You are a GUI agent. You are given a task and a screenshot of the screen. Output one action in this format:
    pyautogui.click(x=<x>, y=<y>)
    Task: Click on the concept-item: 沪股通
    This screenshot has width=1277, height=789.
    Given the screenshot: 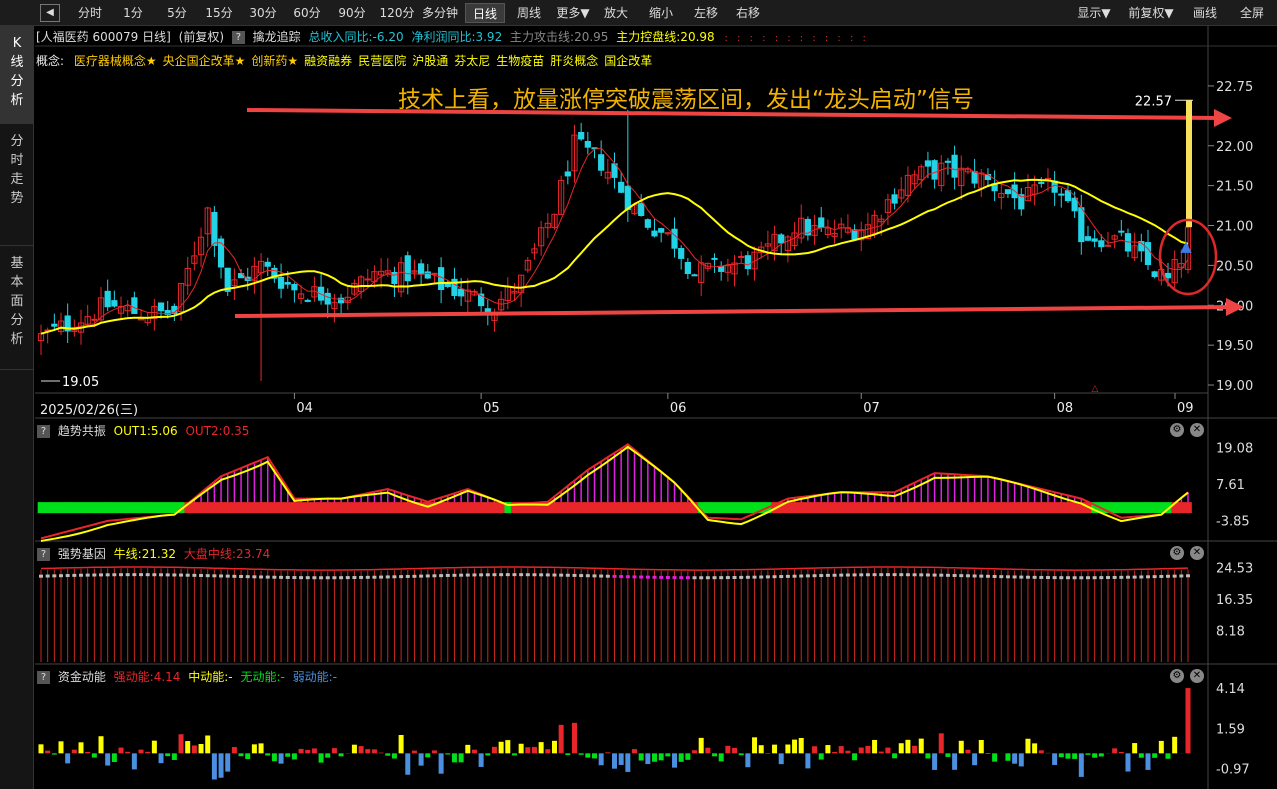 What is the action you would take?
    pyautogui.click(x=430, y=61)
    